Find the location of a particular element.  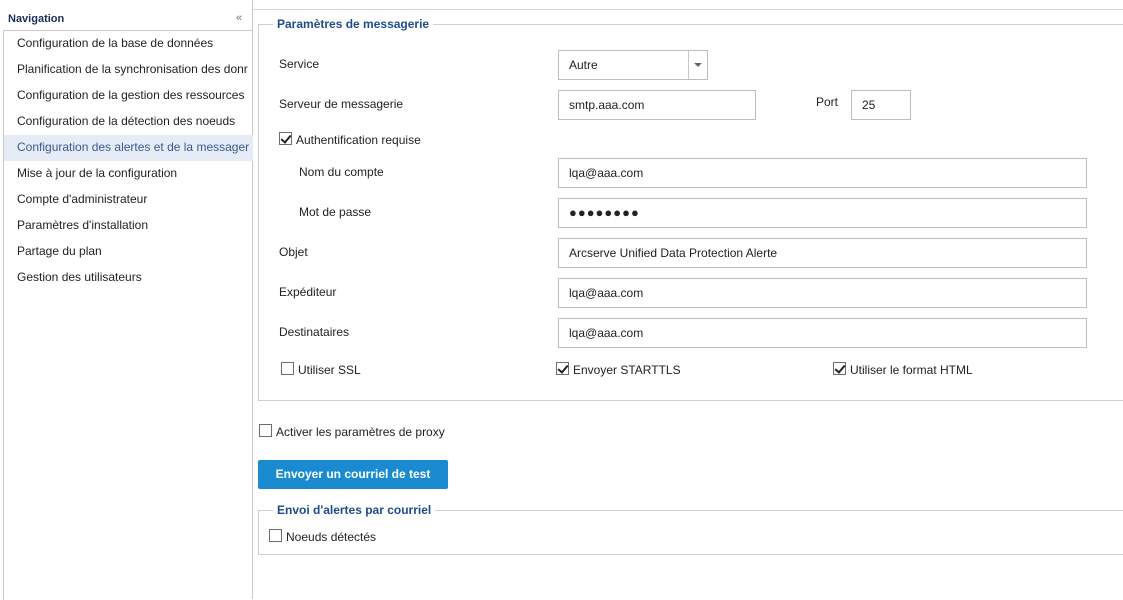

nav-item-install-settings: Paramètres d'installation is located at coordinates (128, 226).